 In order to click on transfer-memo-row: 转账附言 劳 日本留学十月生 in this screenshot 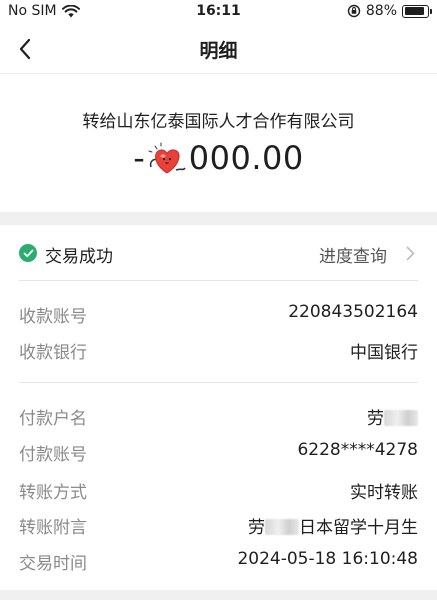, I will do `click(218, 527)`.